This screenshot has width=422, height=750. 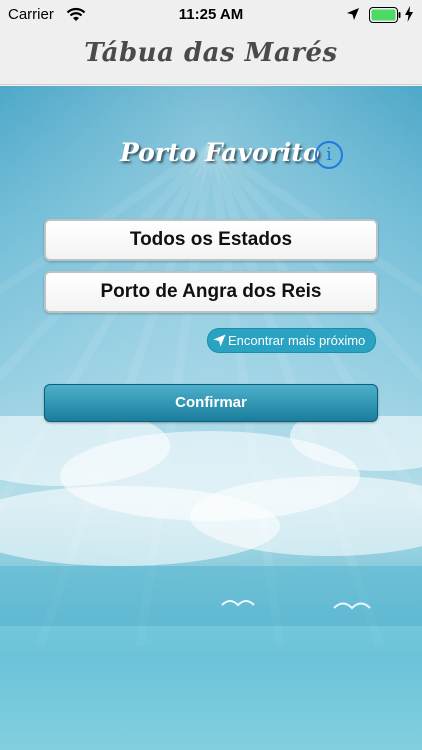 What do you see at coordinates (220, 152) in the screenshot?
I see `favorite-port-heading: Porto Favorito` at bounding box center [220, 152].